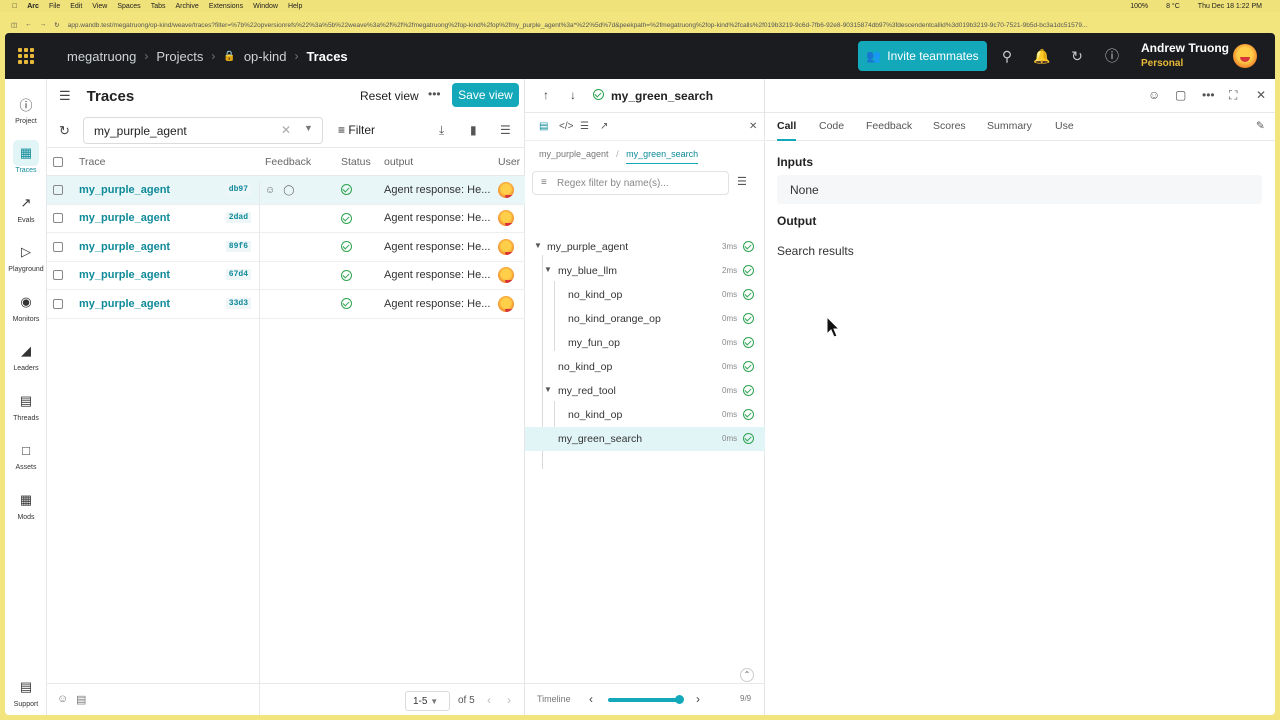 The image size is (1280, 720). Describe the element at coordinates (26, 405) in the screenshot. I see `sidebar-item-threads: ▤ Threads` at that location.